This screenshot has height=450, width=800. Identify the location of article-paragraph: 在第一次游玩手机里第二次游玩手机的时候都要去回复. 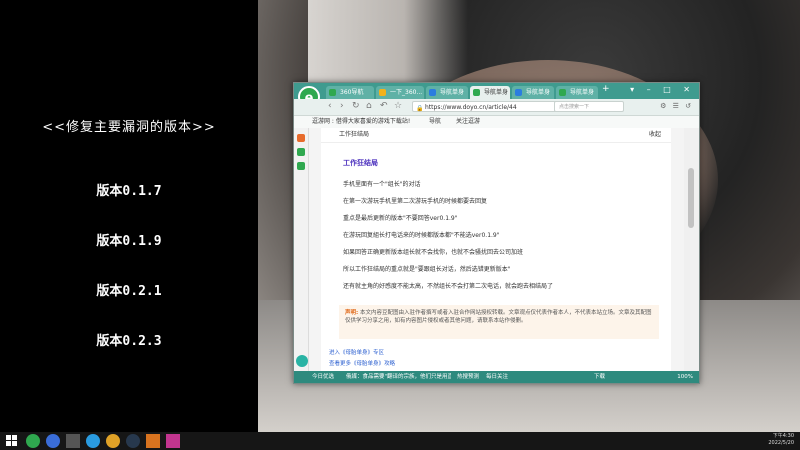
(415, 201).